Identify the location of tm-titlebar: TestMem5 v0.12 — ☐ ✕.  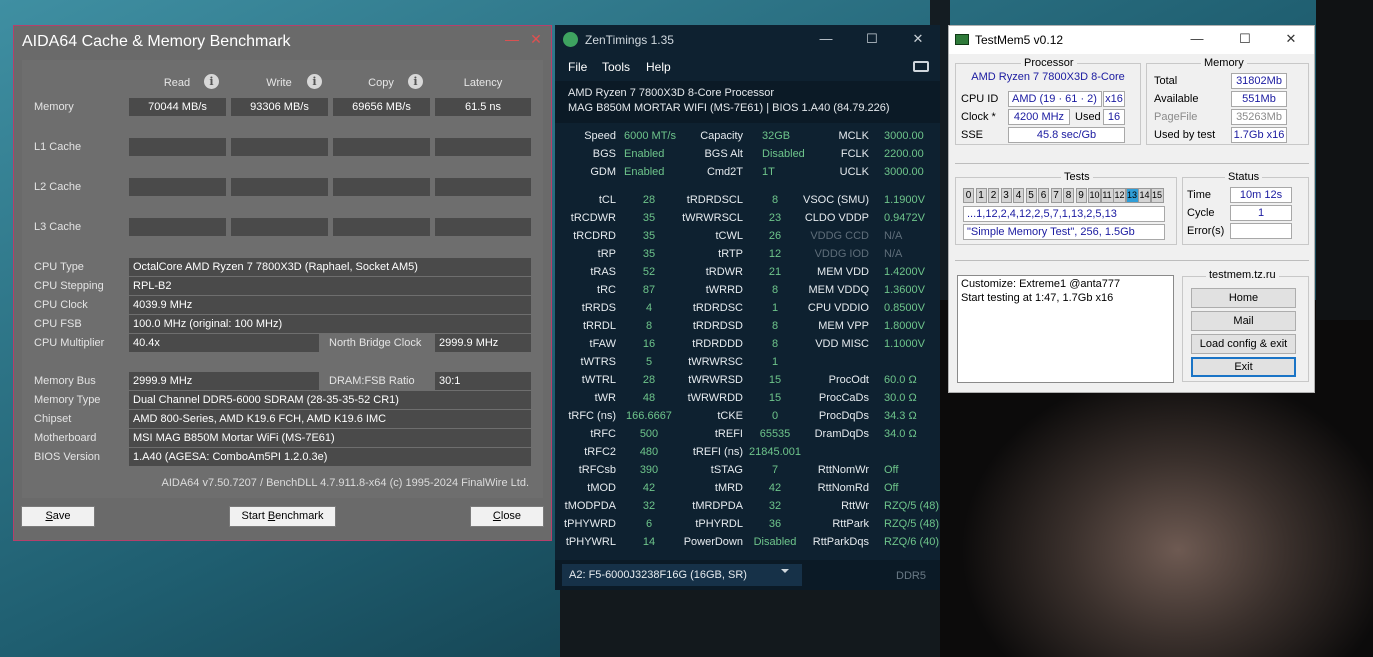
(1131, 40).